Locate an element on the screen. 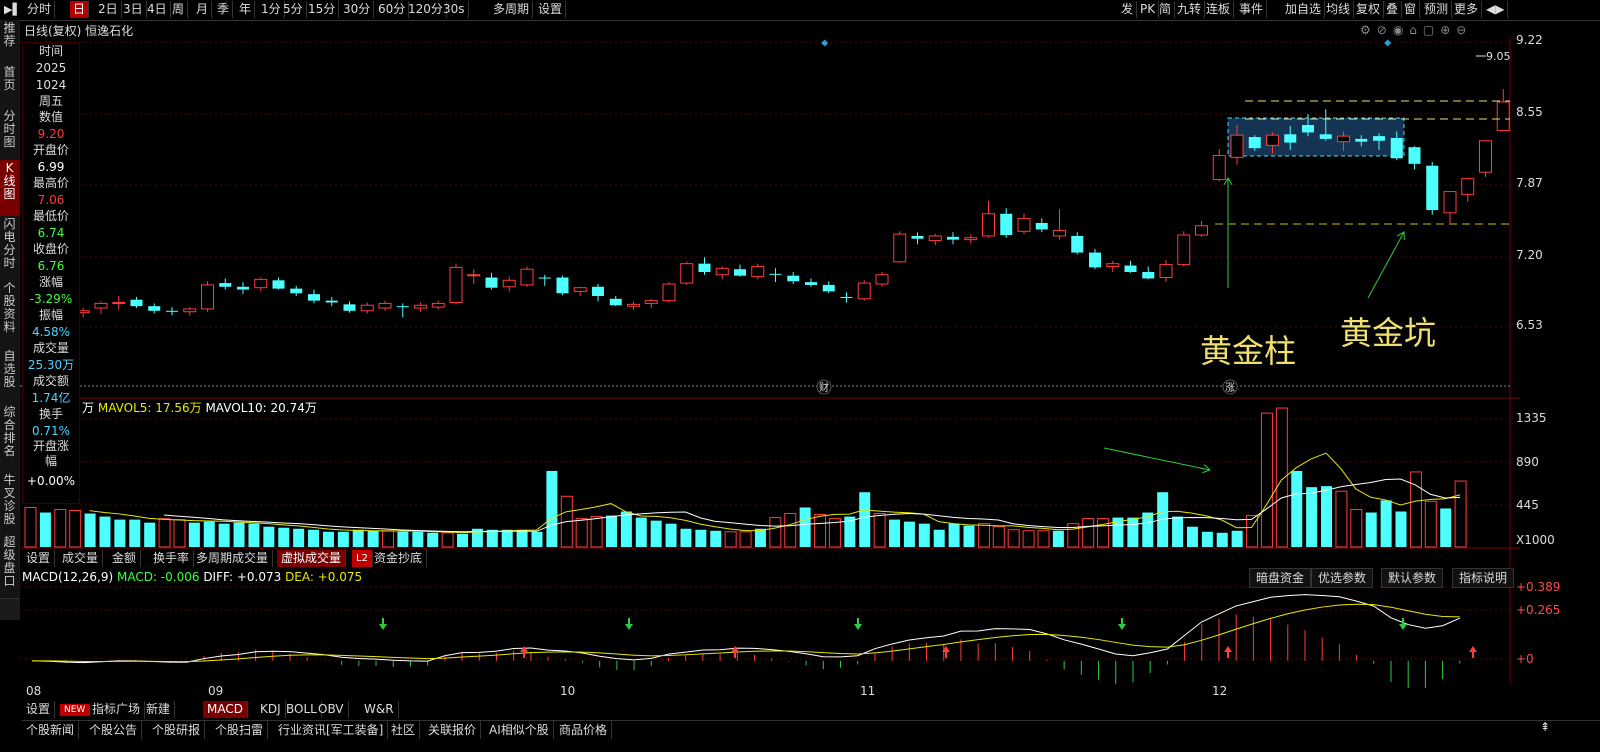  toolbar-right-6: 加自选 is located at coordinates (1304, 9).